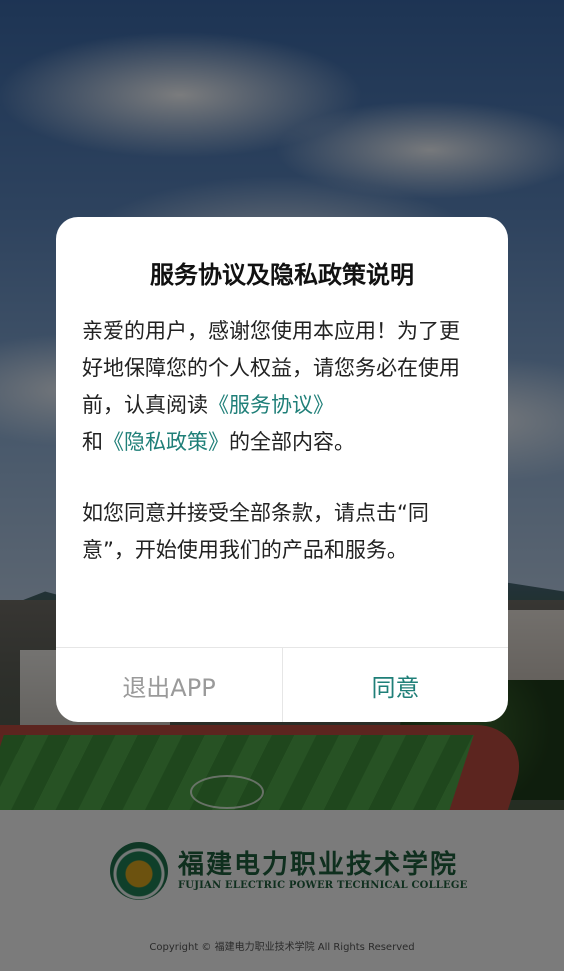 This screenshot has width=564, height=971. I want to click on dialog-paragraph-2: 如您同意并接受全部条款，请点击“同意”，开始使用我们的产品和服务。, so click(255, 531).